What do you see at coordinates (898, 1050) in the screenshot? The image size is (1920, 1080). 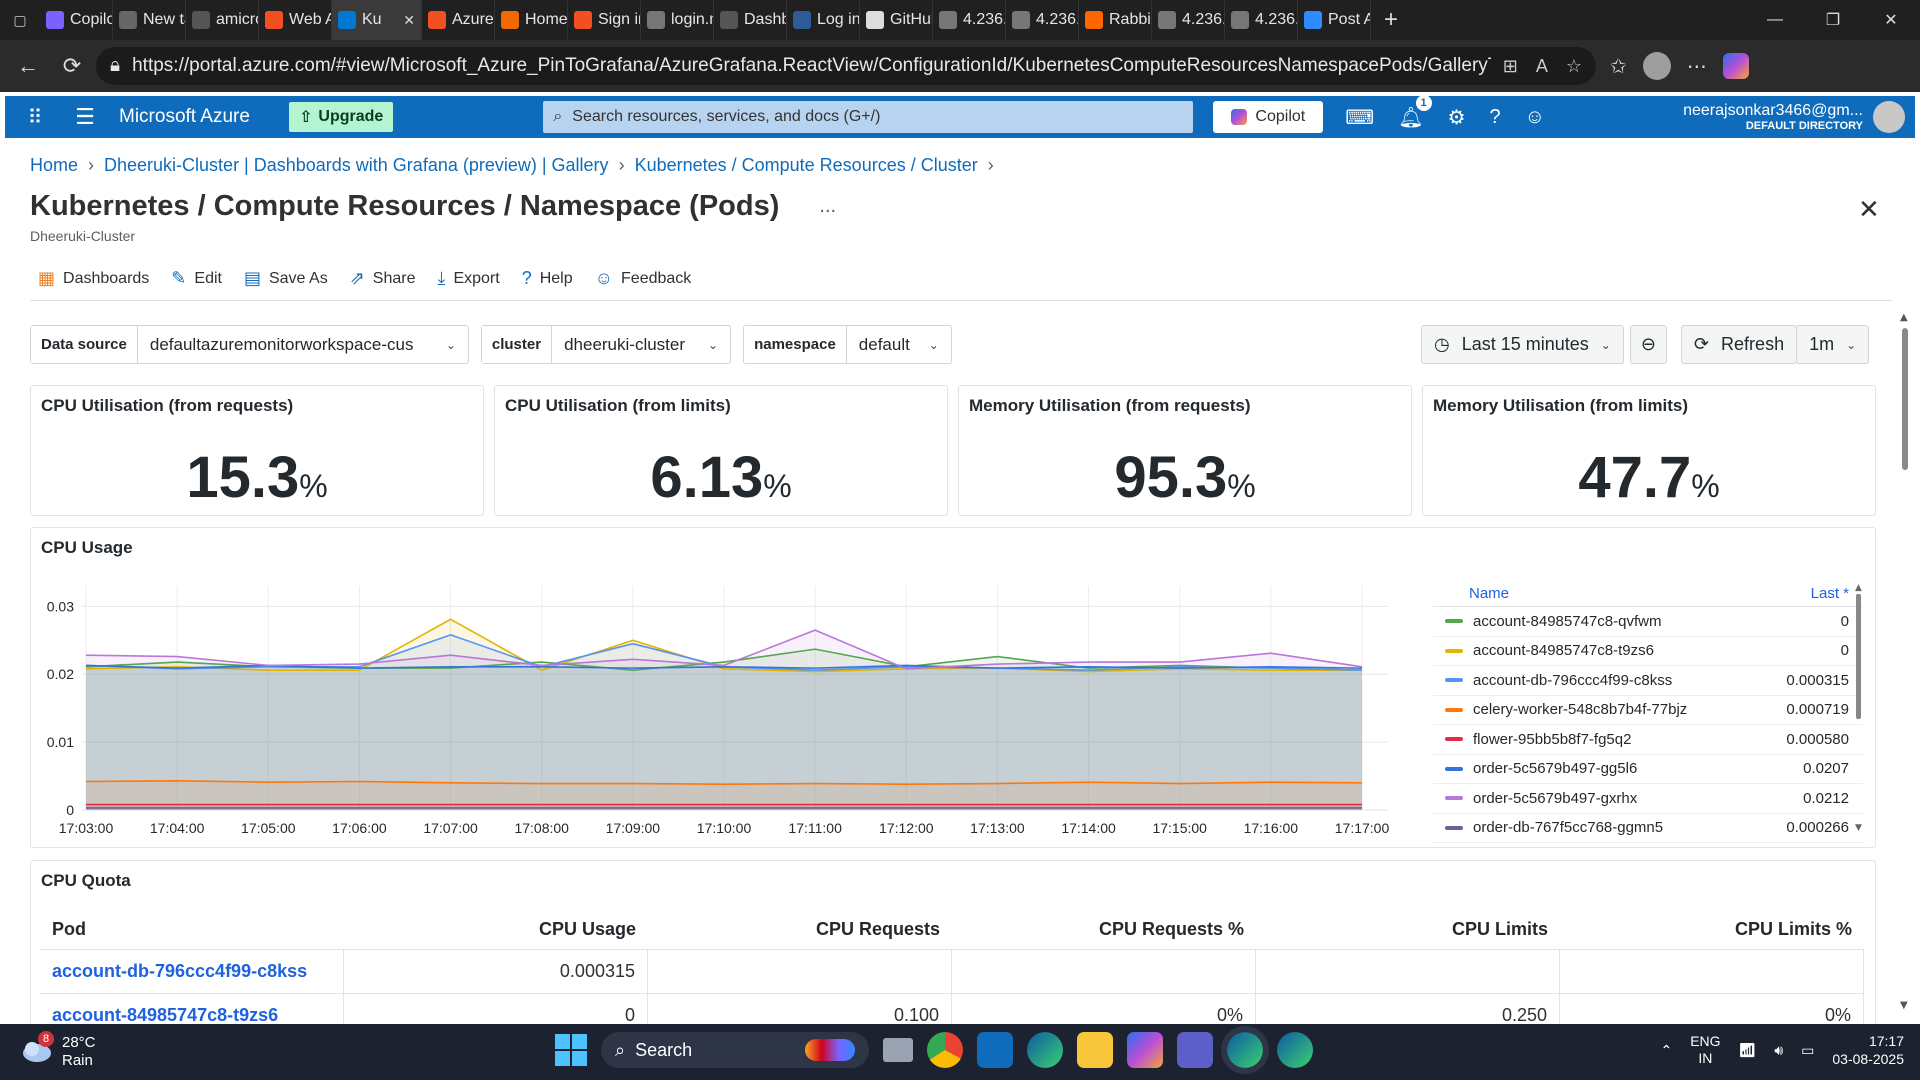 I see `task-view-icon` at bounding box center [898, 1050].